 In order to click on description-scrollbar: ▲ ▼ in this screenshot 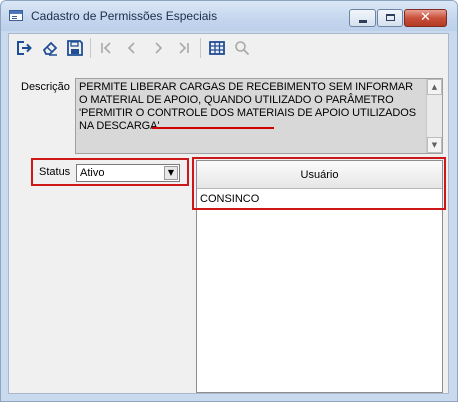, I will do `click(434, 116)`.